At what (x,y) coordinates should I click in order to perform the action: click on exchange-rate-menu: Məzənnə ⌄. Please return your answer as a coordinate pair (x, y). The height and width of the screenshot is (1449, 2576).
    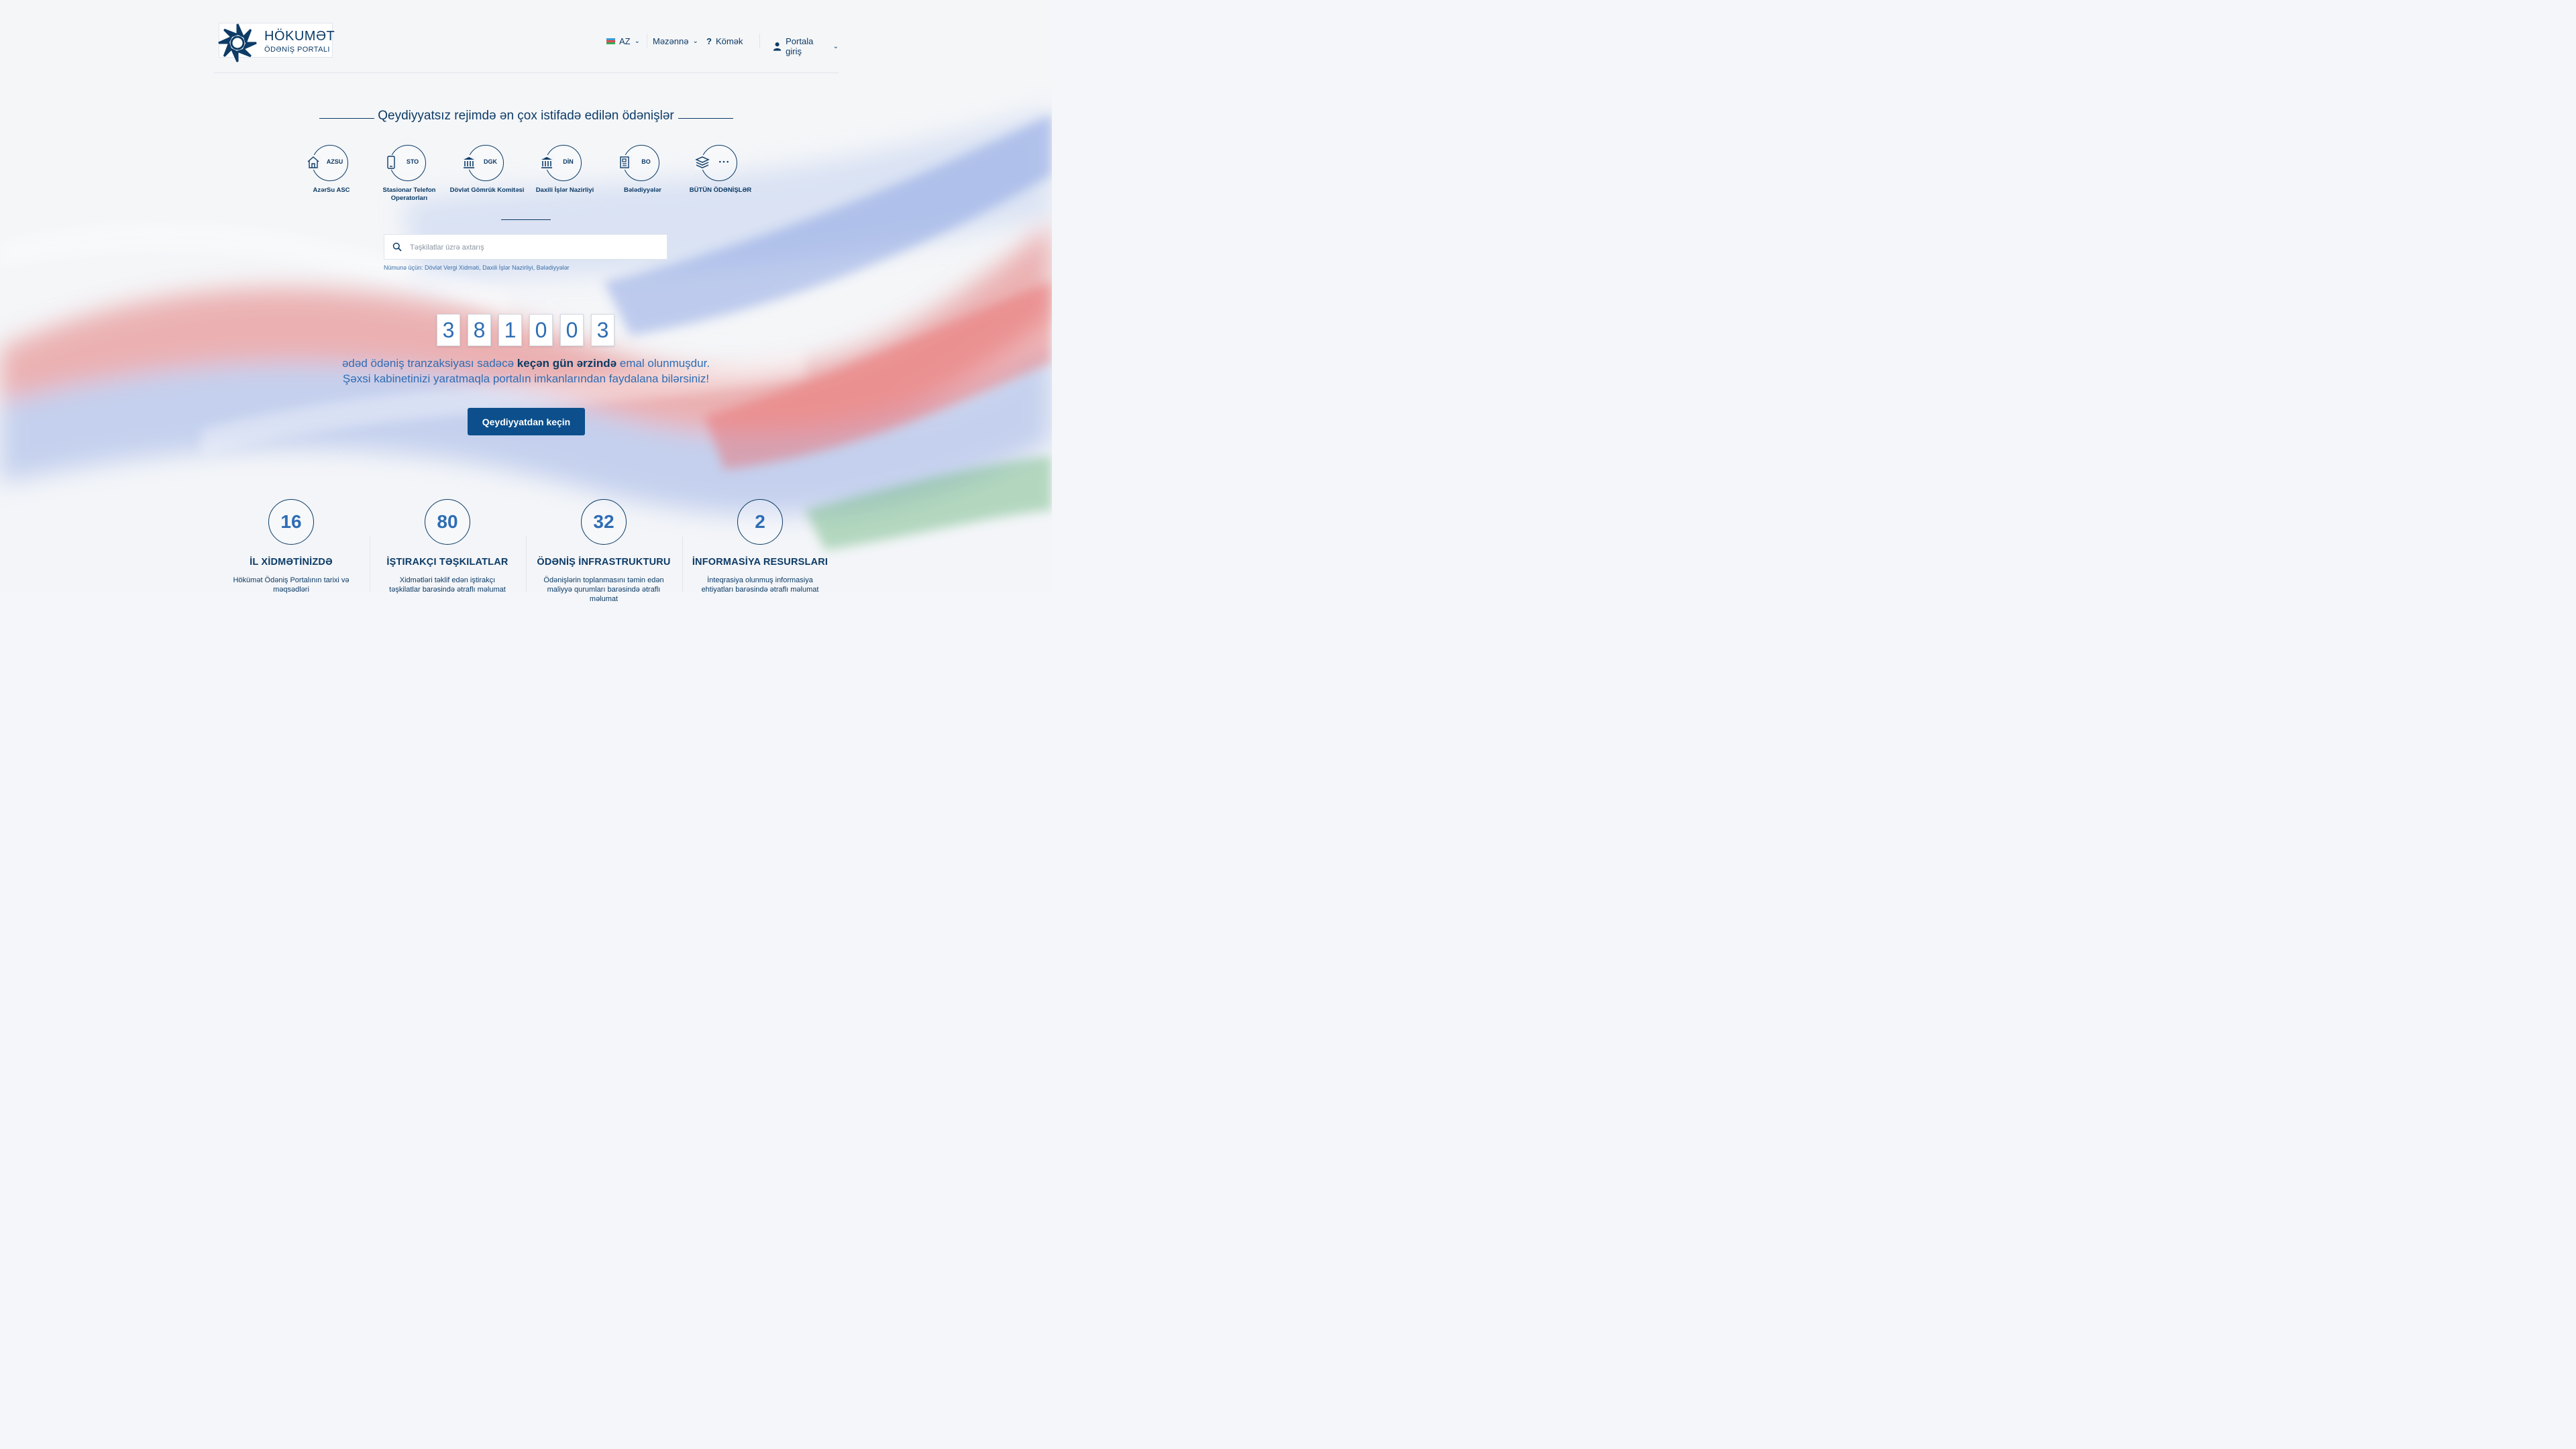
    Looking at the image, I should click on (675, 41).